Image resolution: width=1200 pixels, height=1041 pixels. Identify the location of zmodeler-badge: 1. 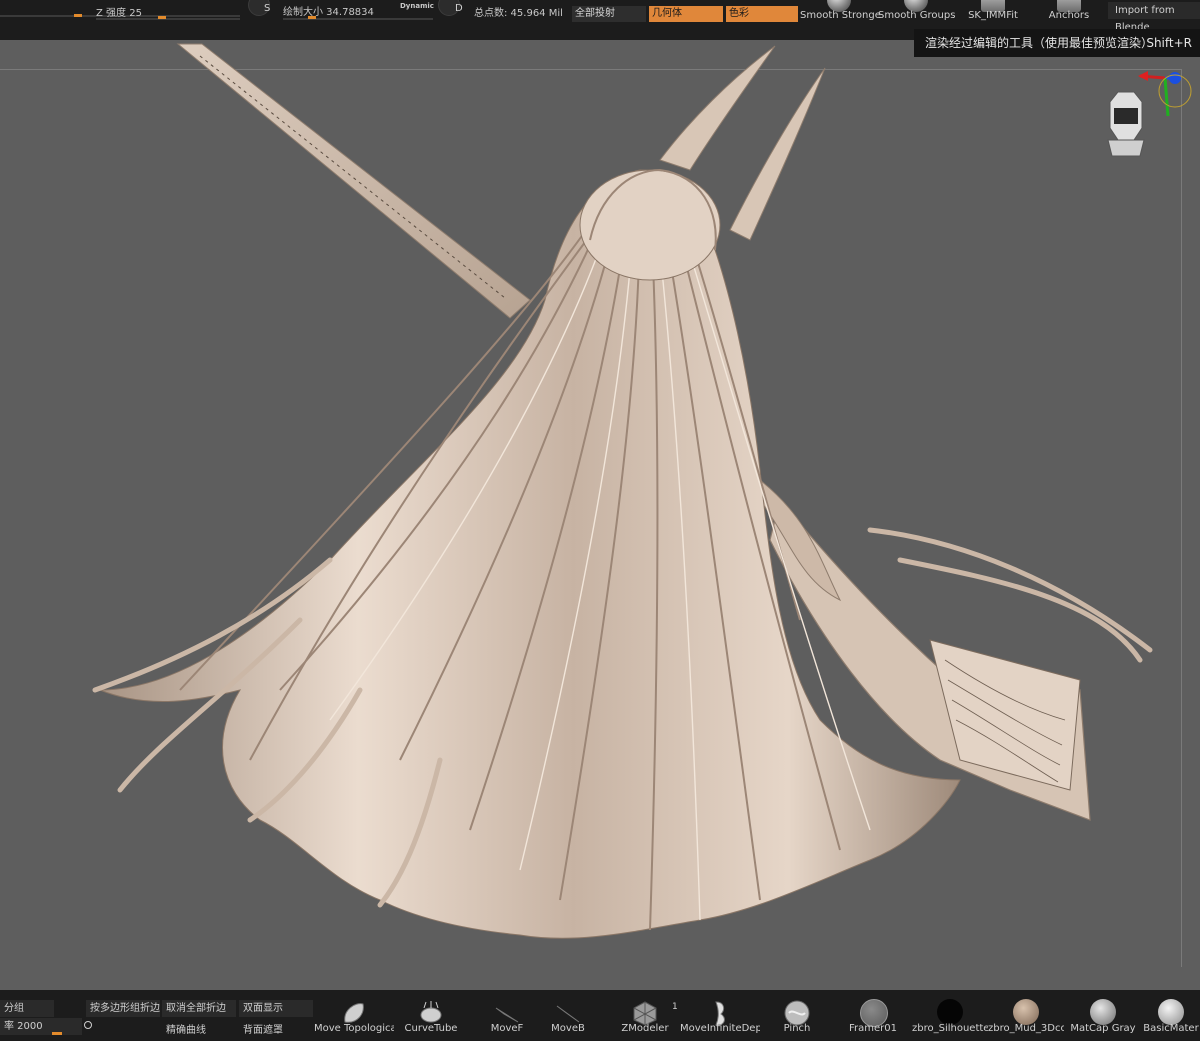
(675, 1007).